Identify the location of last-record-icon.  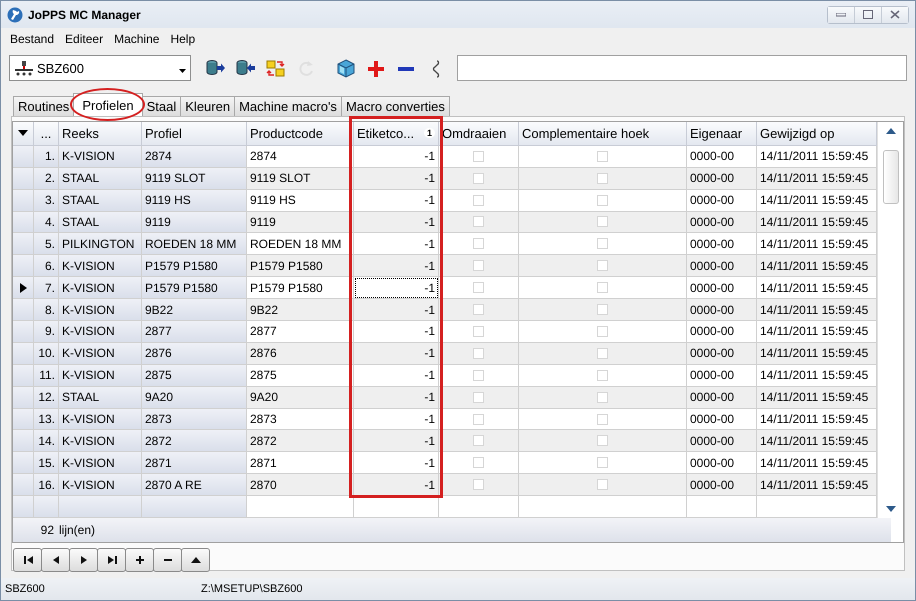
(111, 560).